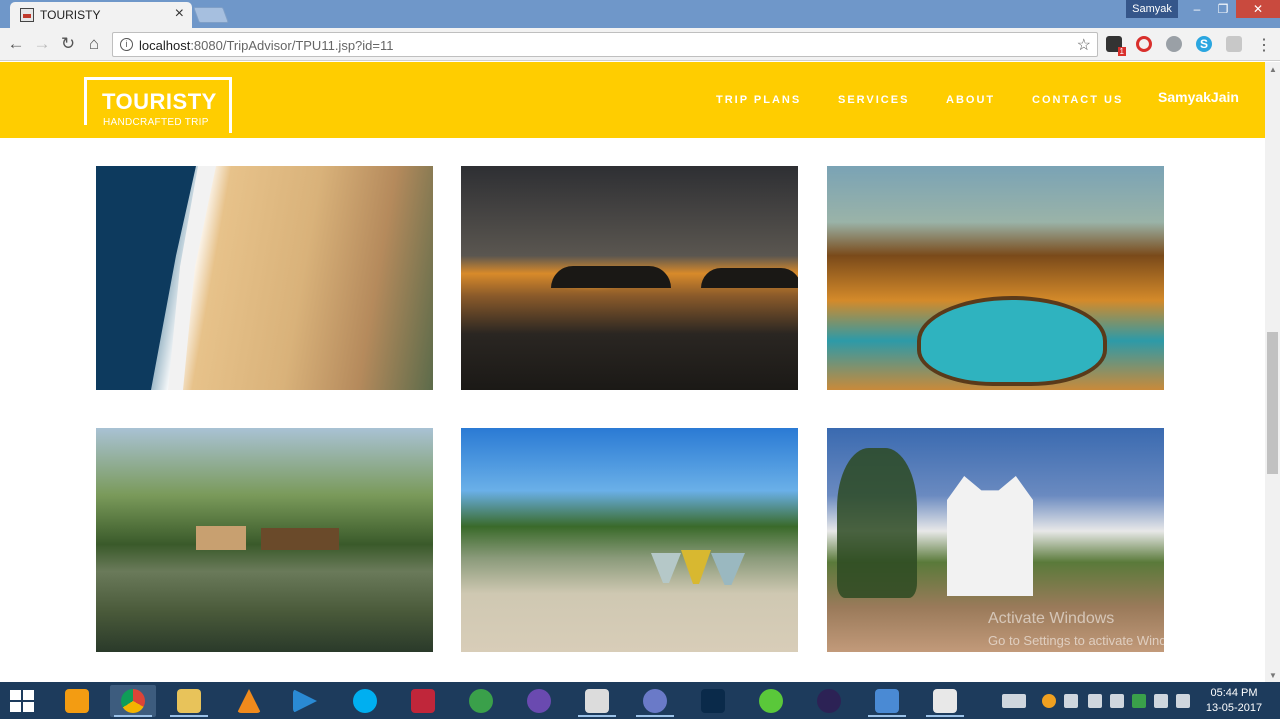  What do you see at coordinates (1012, 341) in the screenshot?
I see `pool-shape` at bounding box center [1012, 341].